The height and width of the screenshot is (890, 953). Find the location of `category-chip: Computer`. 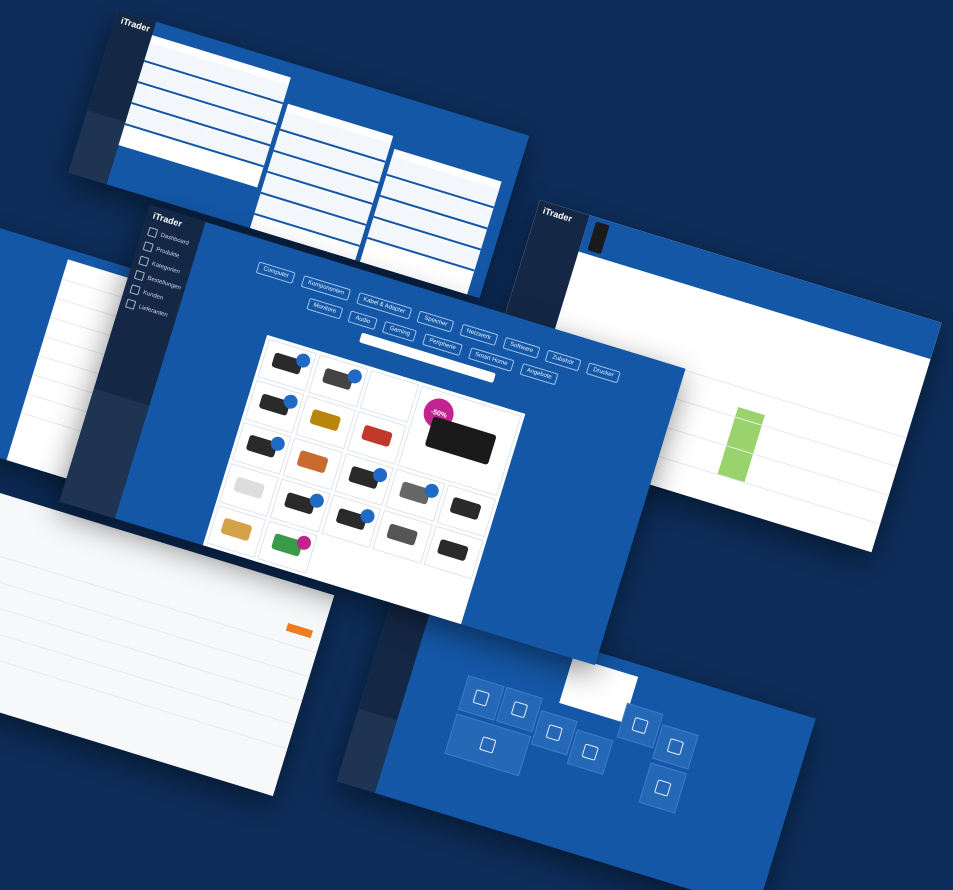

category-chip: Computer is located at coordinates (275, 273).